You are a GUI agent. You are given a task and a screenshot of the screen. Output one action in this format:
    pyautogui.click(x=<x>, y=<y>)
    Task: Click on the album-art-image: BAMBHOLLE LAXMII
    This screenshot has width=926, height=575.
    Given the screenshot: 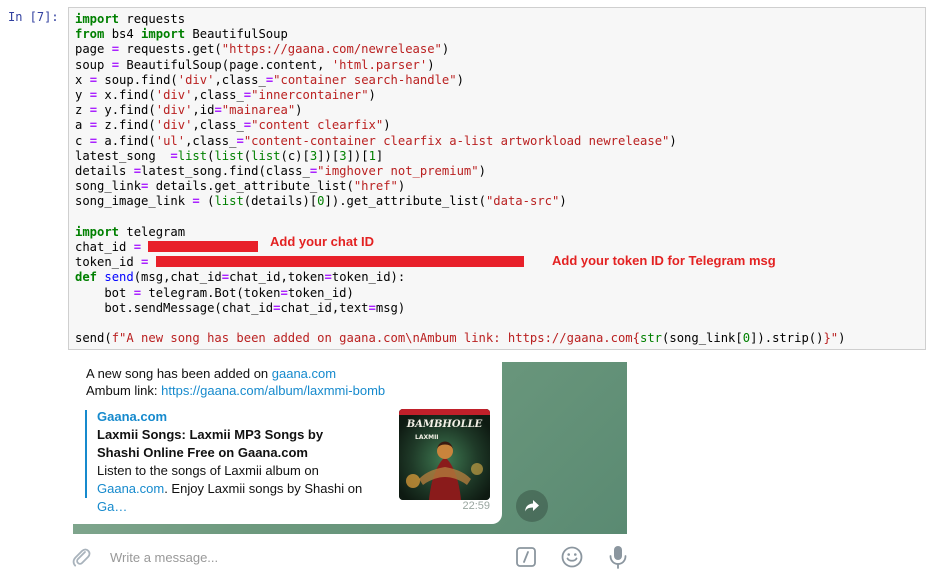 What is the action you would take?
    pyautogui.click(x=444, y=454)
    